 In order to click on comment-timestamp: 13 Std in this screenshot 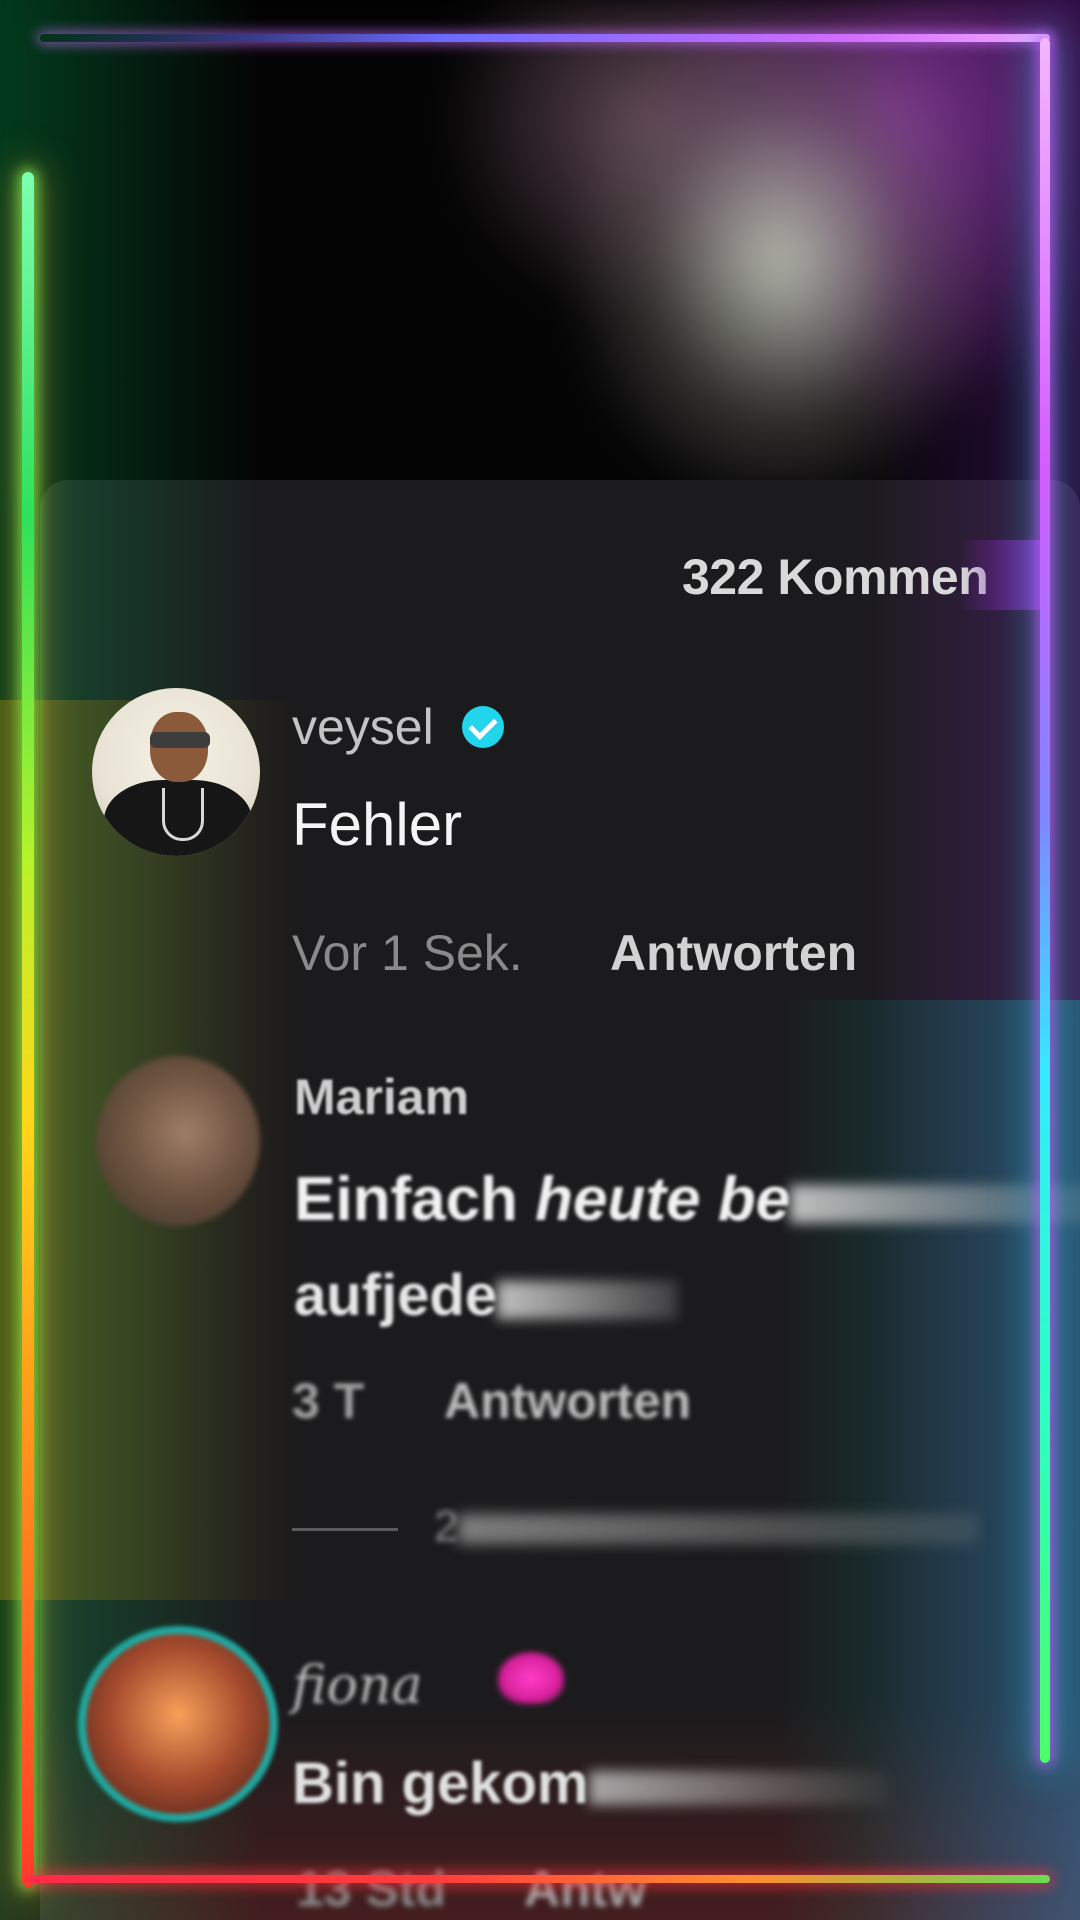, I will do `click(371, 1889)`.